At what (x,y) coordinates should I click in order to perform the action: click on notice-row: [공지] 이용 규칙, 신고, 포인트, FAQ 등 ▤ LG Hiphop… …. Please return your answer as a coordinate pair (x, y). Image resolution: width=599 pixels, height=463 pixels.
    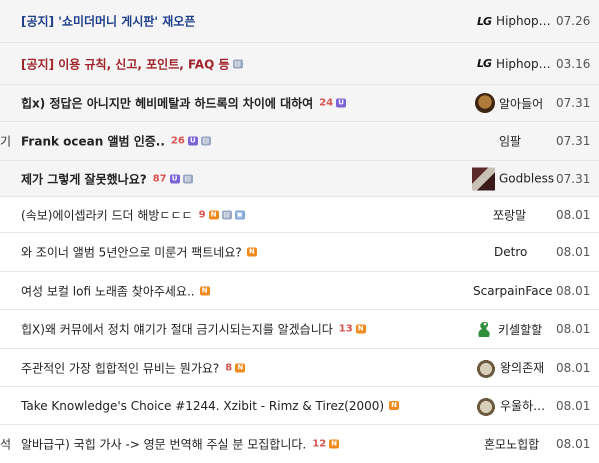
    Looking at the image, I should click on (299, 64).